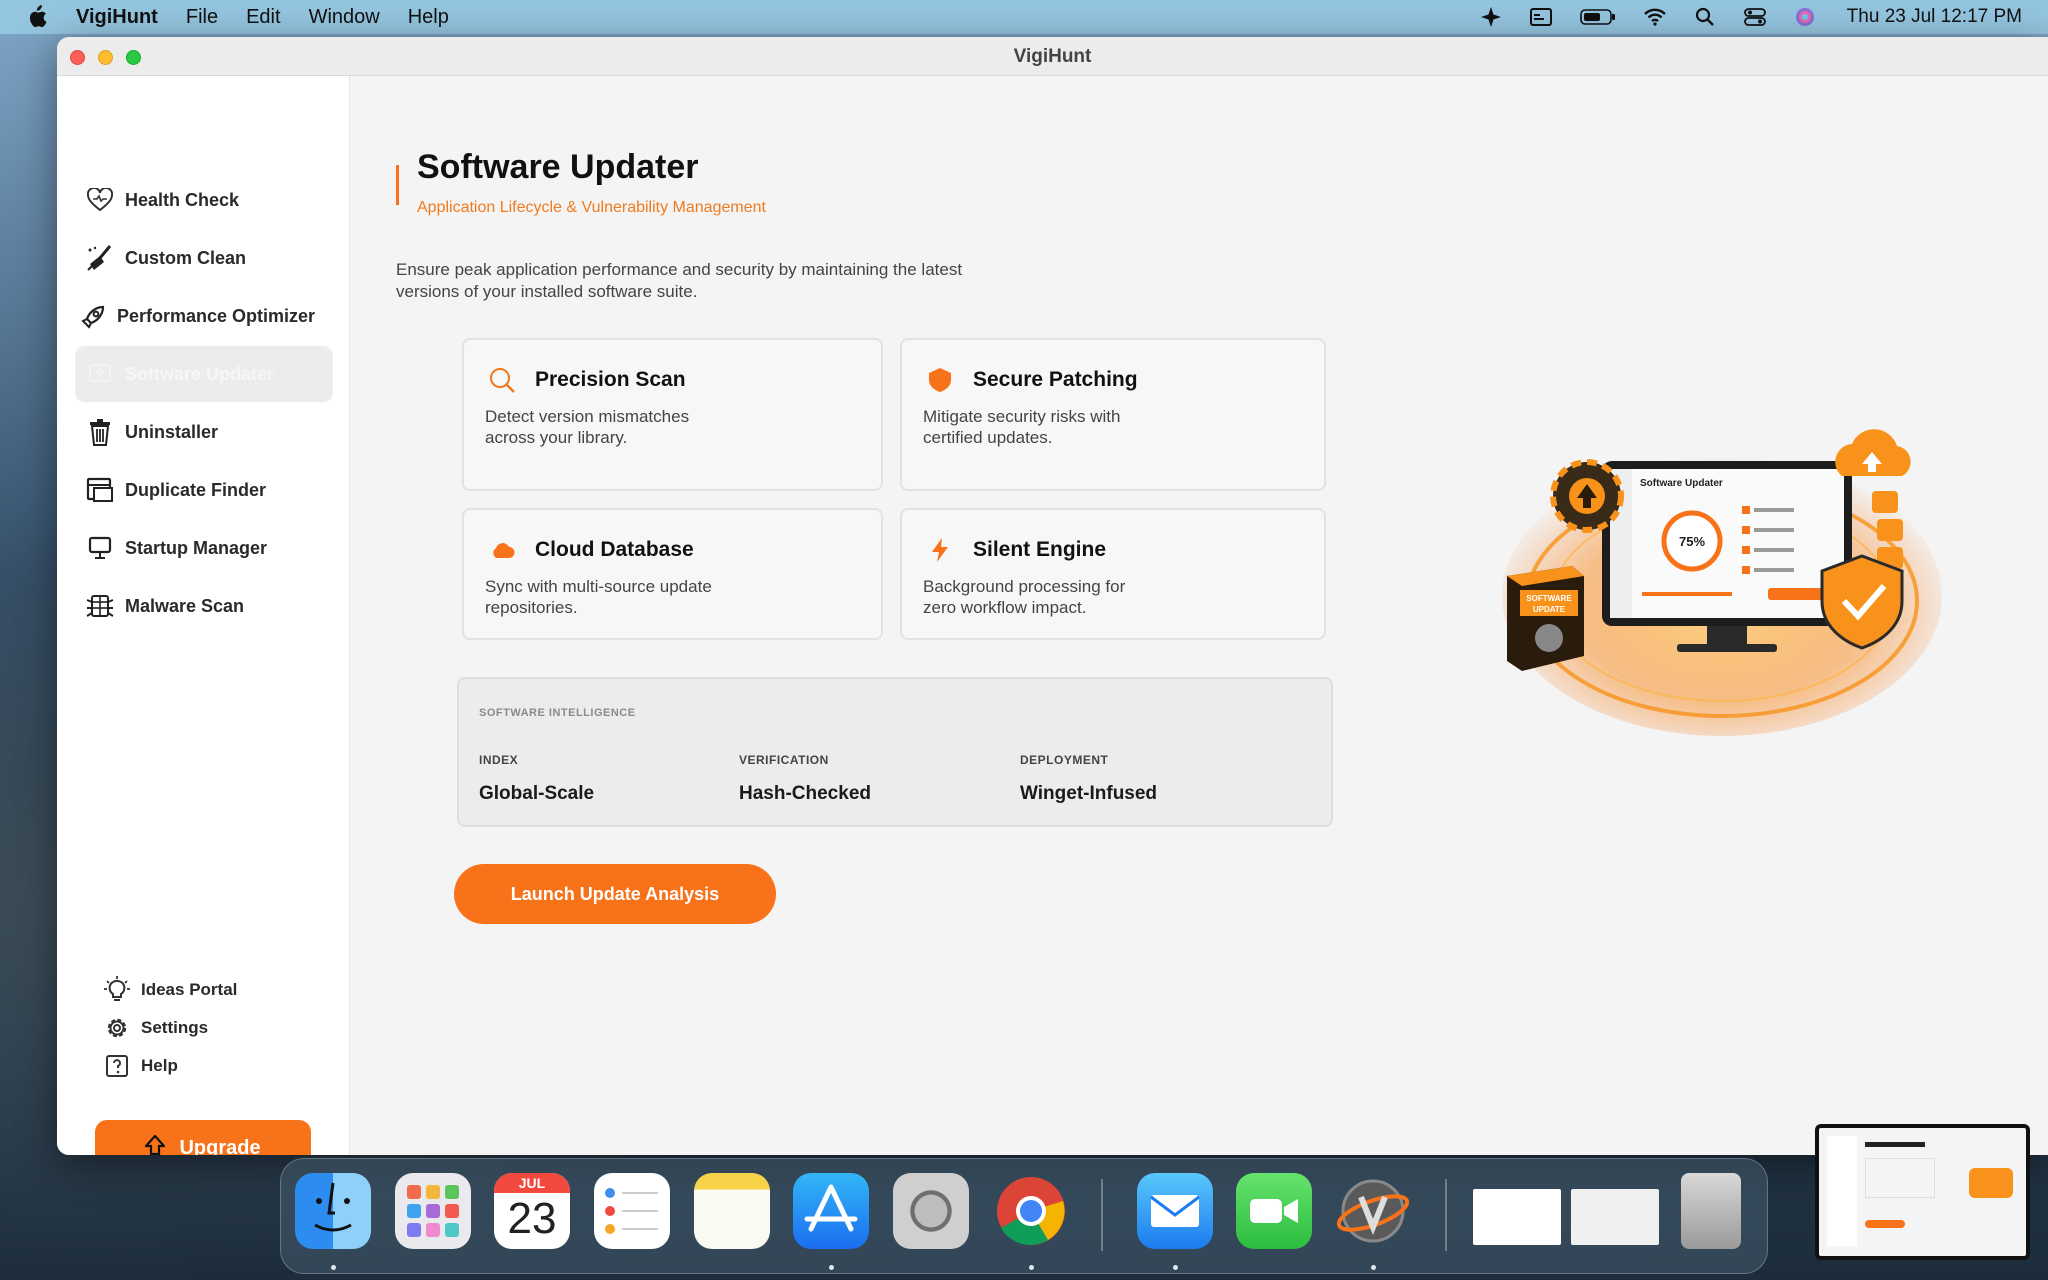  Describe the element at coordinates (805, 793) in the screenshot. I see `intel-value: Hash-Checked` at that location.